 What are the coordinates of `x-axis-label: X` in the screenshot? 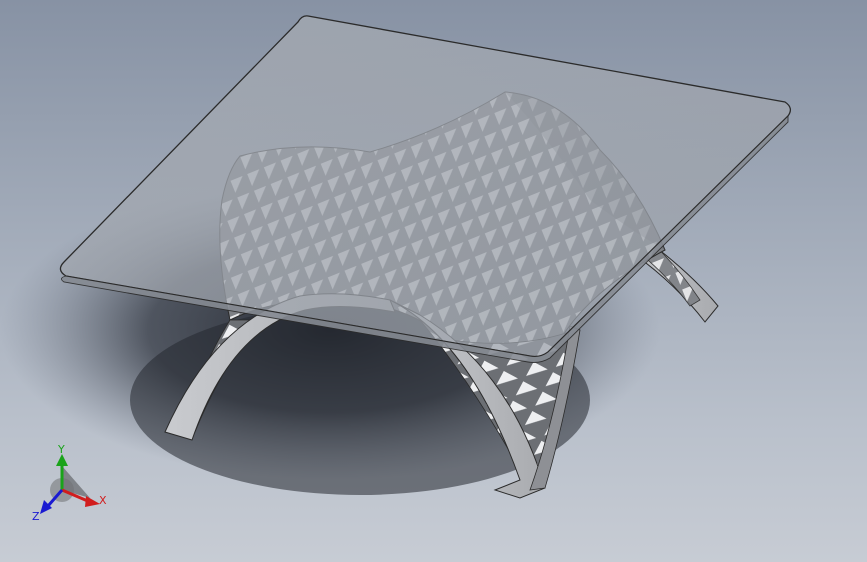 It's located at (103, 500).